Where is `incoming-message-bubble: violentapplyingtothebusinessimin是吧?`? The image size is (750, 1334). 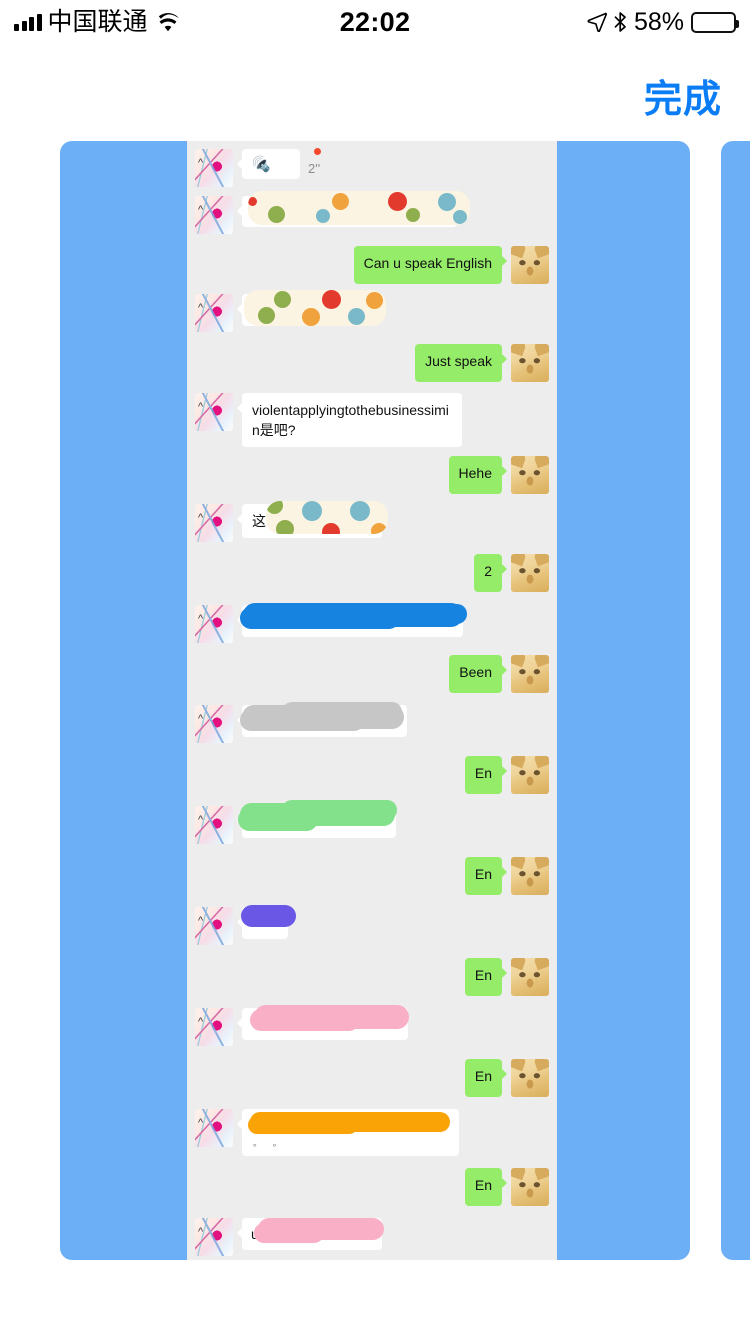 incoming-message-bubble: violentapplyingtothebusinessimin是吧? is located at coordinates (349, 420).